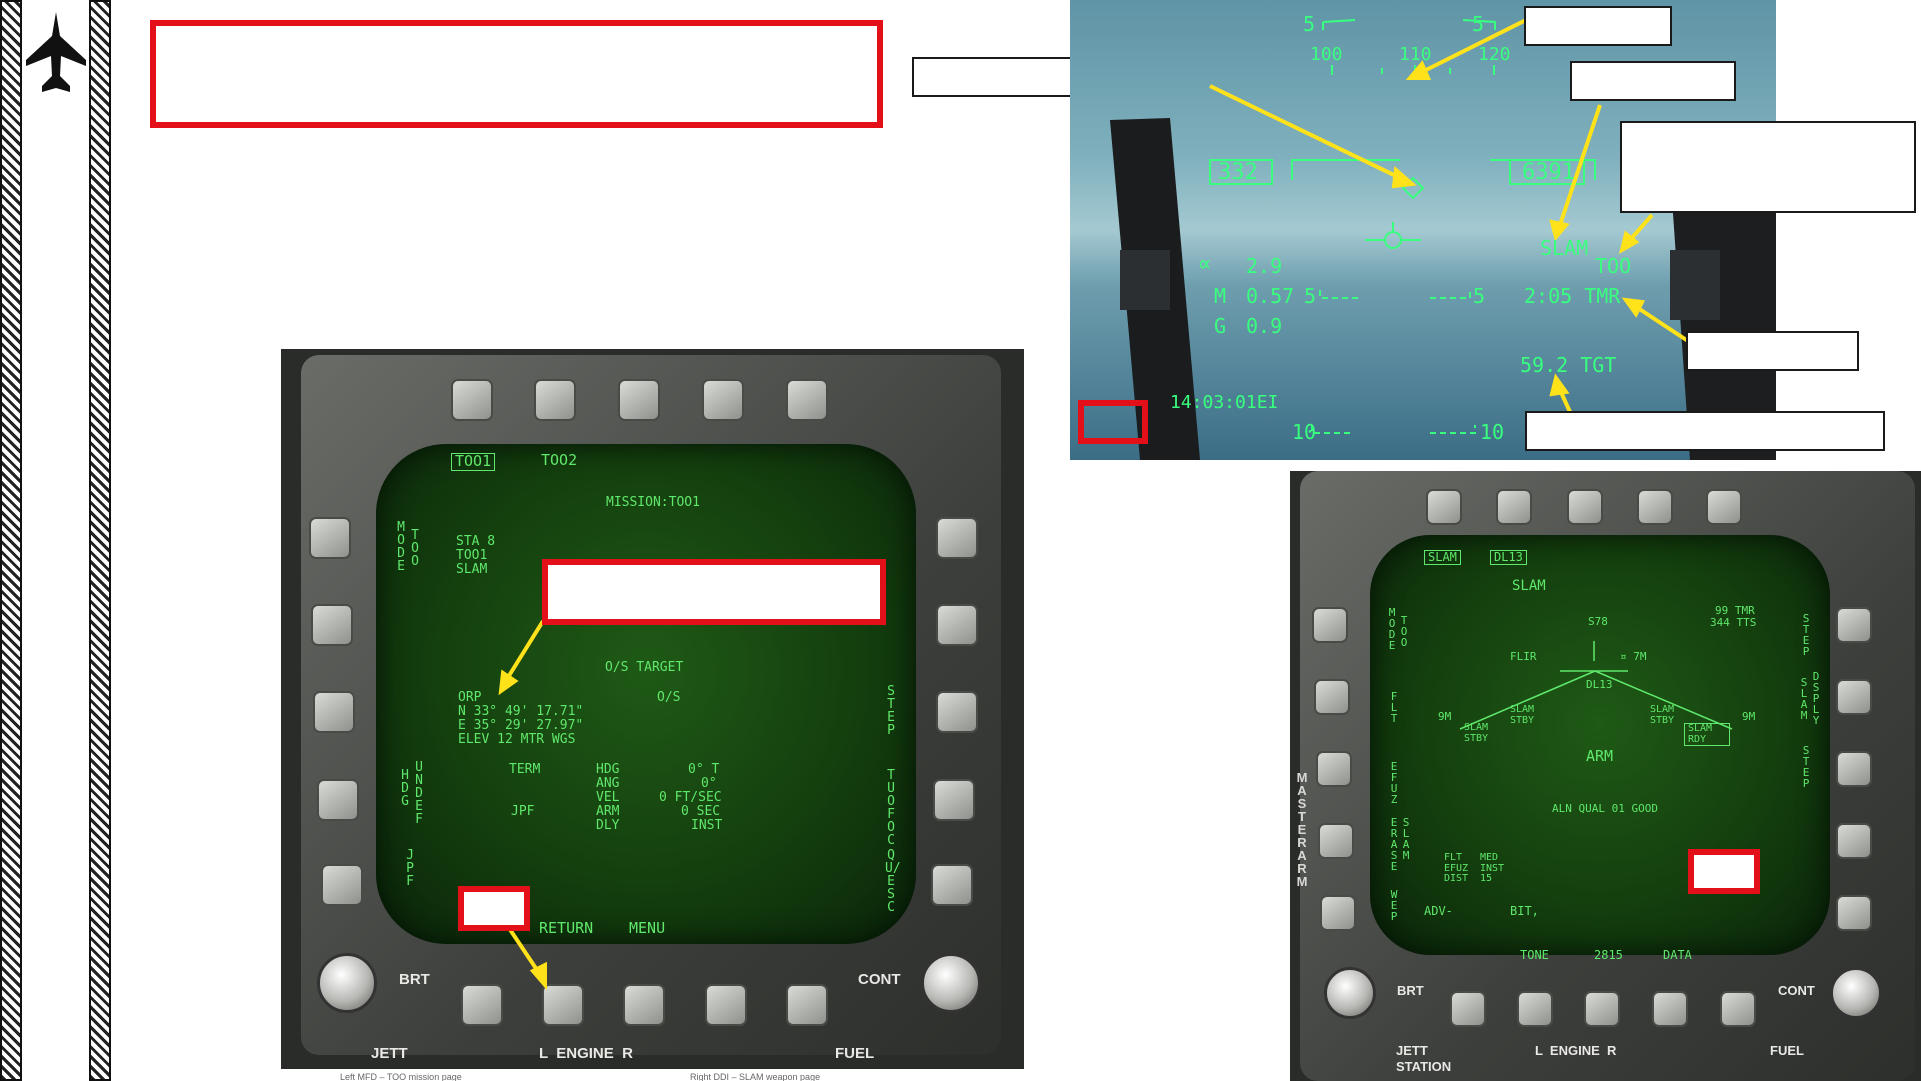 The width and height of the screenshot is (1921, 1081). What do you see at coordinates (1264, 326) in the screenshot?
I see `hud-g: 0.9` at bounding box center [1264, 326].